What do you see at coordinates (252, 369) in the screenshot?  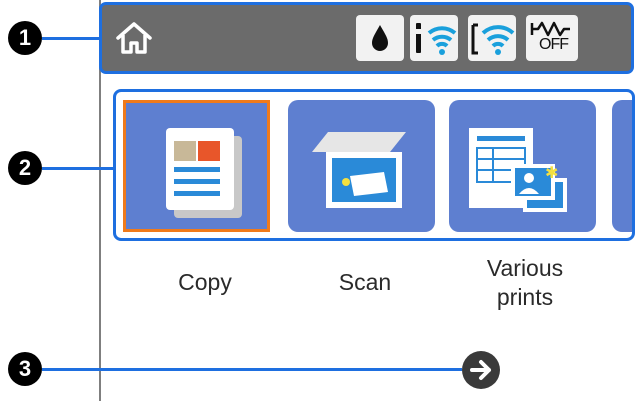 I see `callout-3-line` at bounding box center [252, 369].